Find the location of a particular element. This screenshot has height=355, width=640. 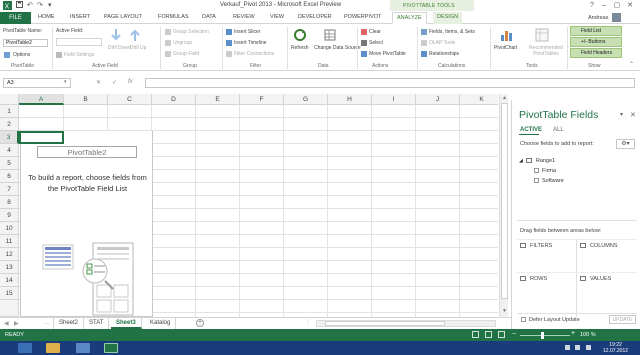

field-checkbox is located at coordinates (536, 171).